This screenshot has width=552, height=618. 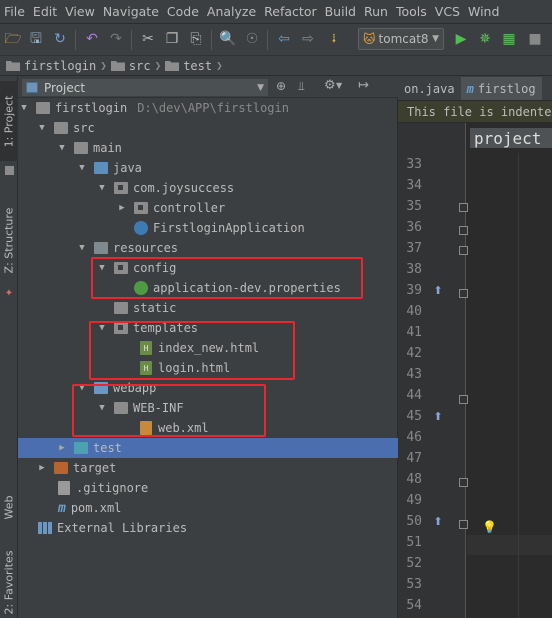 What do you see at coordinates (228, 39) in the screenshot?
I see `find-icon: 🔍` at bounding box center [228, 39].